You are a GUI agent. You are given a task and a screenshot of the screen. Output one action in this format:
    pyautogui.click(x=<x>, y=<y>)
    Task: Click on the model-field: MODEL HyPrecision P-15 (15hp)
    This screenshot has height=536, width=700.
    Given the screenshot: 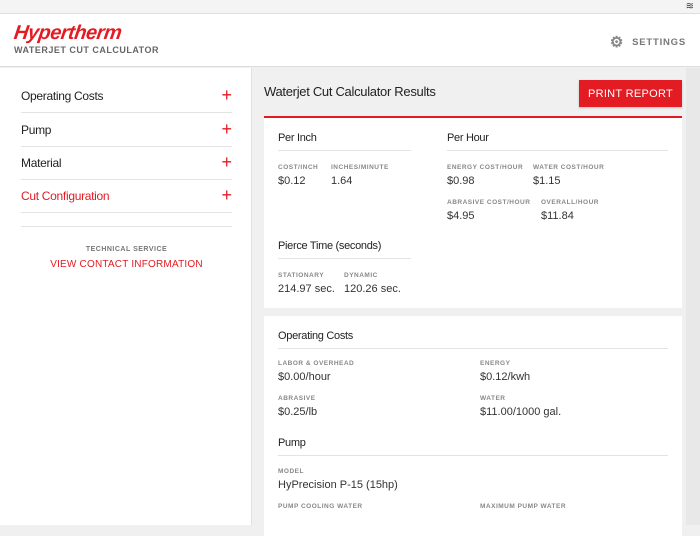 What is the action you would take?
    pyautogui.click(x=338, y=479)
    